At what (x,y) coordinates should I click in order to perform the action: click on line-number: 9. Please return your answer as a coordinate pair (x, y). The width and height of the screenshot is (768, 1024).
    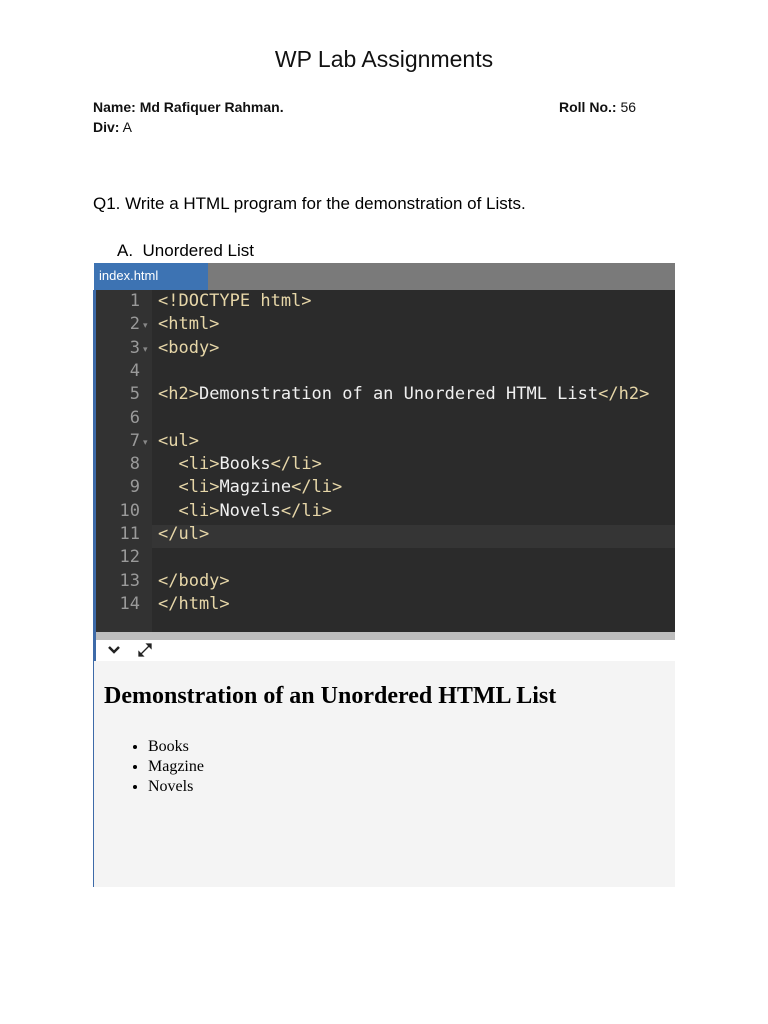
    Looking at the image, I should click on (134, 487).